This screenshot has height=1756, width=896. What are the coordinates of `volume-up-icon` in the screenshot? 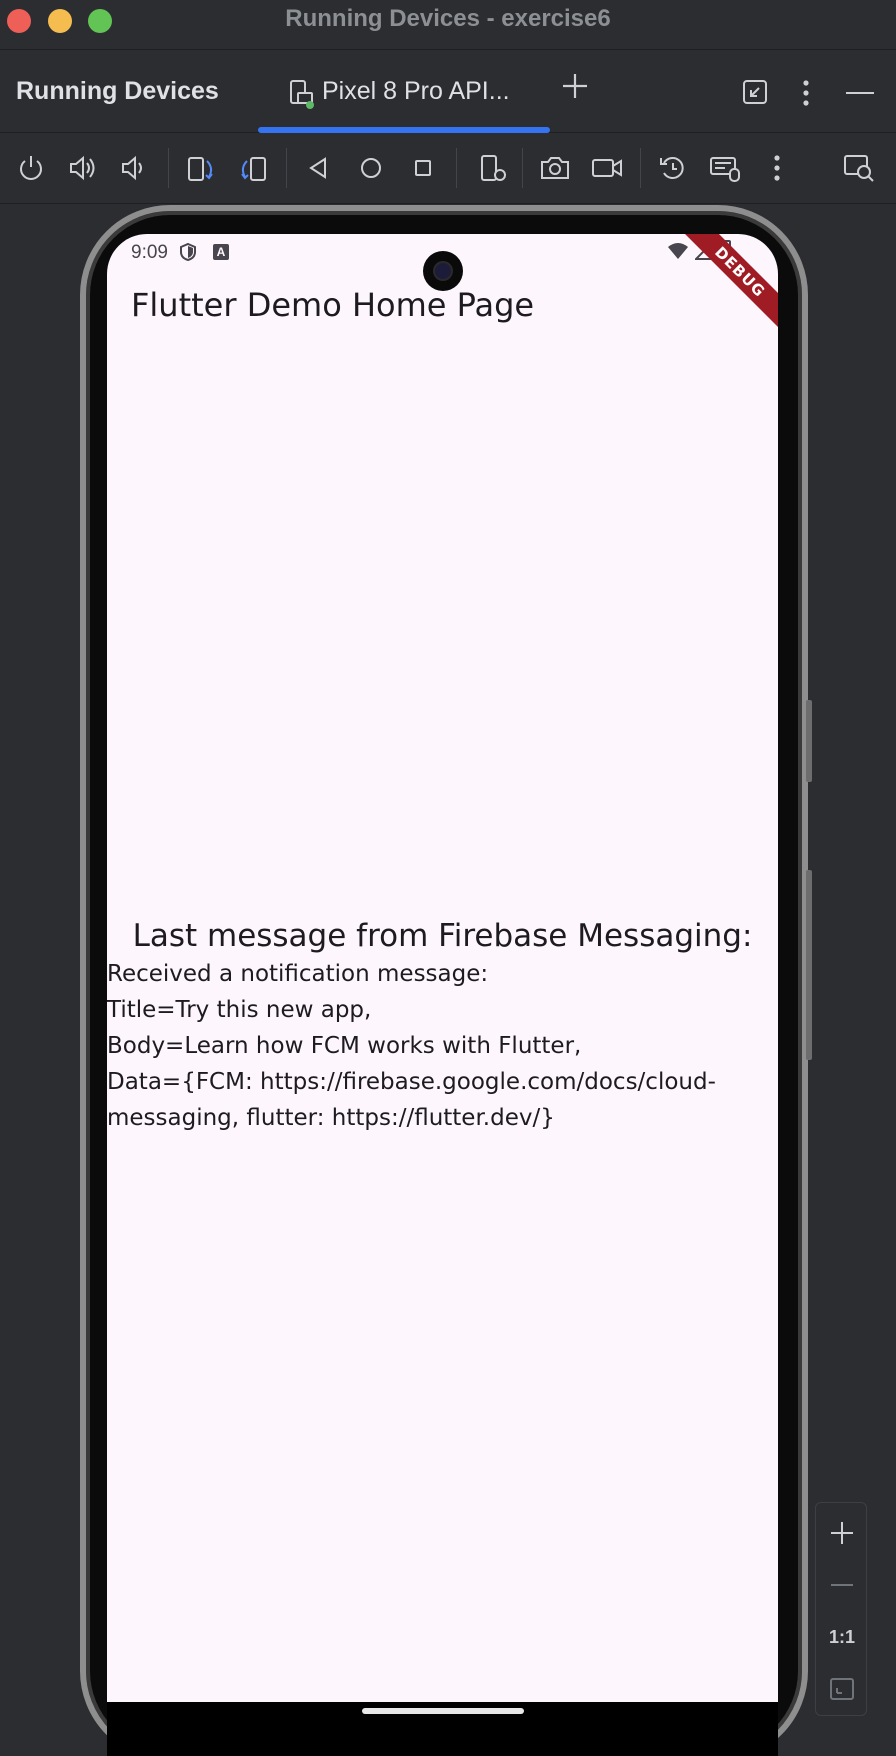 It's located at (83, 168).